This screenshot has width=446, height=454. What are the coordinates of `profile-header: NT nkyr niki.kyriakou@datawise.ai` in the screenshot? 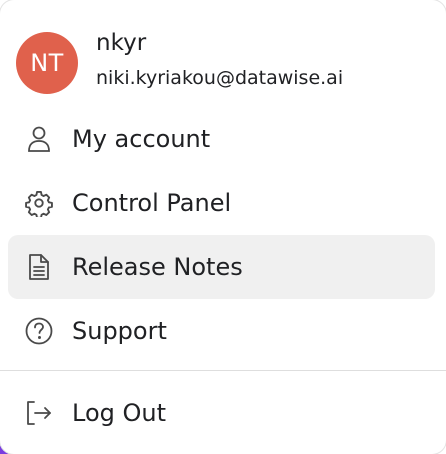 It's located at (226, 62).